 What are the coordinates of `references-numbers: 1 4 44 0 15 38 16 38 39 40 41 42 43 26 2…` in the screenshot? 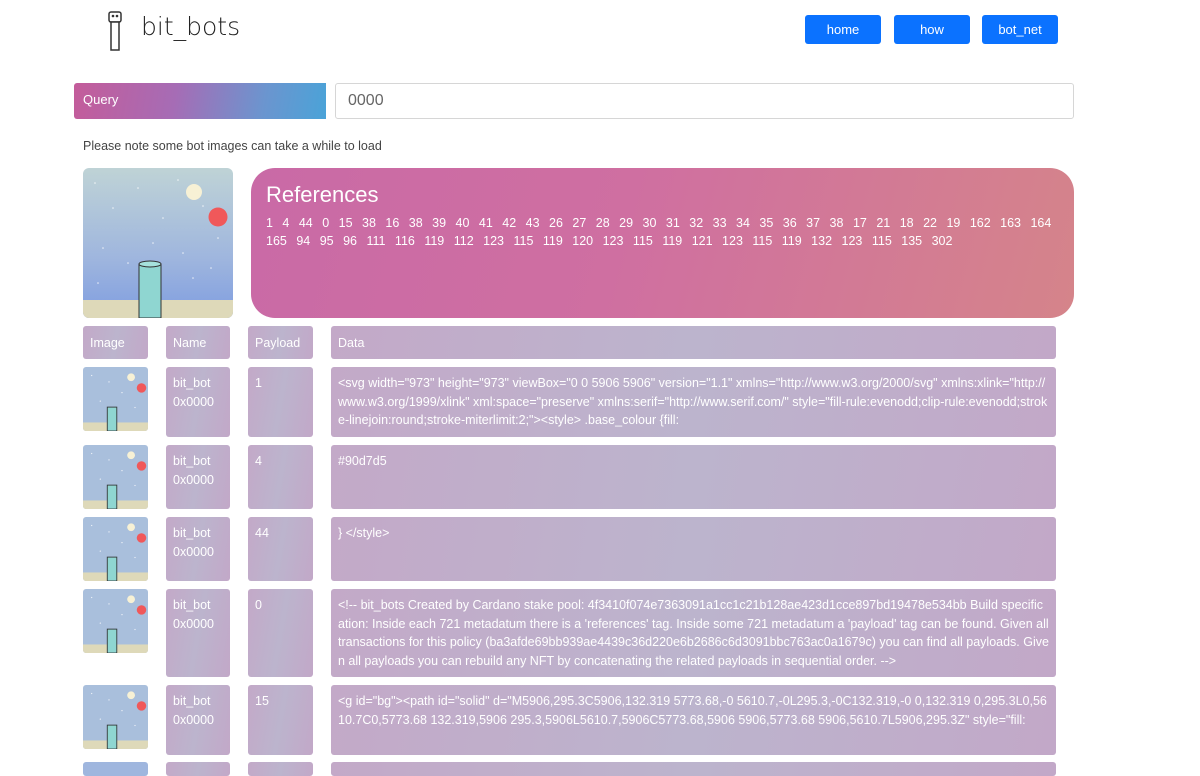 It's located at (659, 232).